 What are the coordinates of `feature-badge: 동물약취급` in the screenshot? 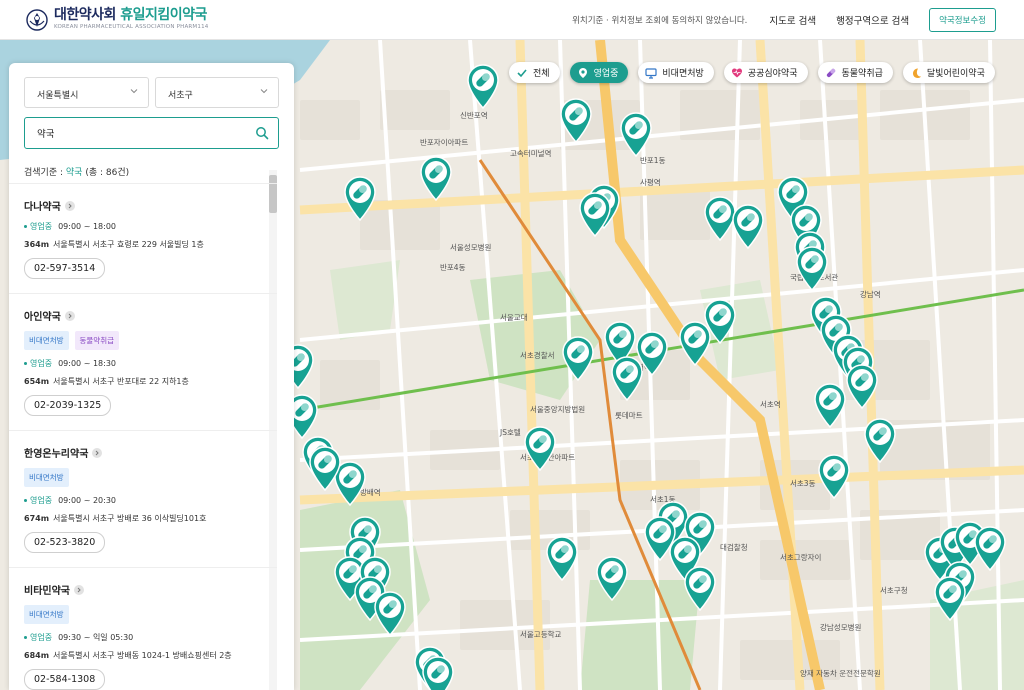 It's located at (96, 340).